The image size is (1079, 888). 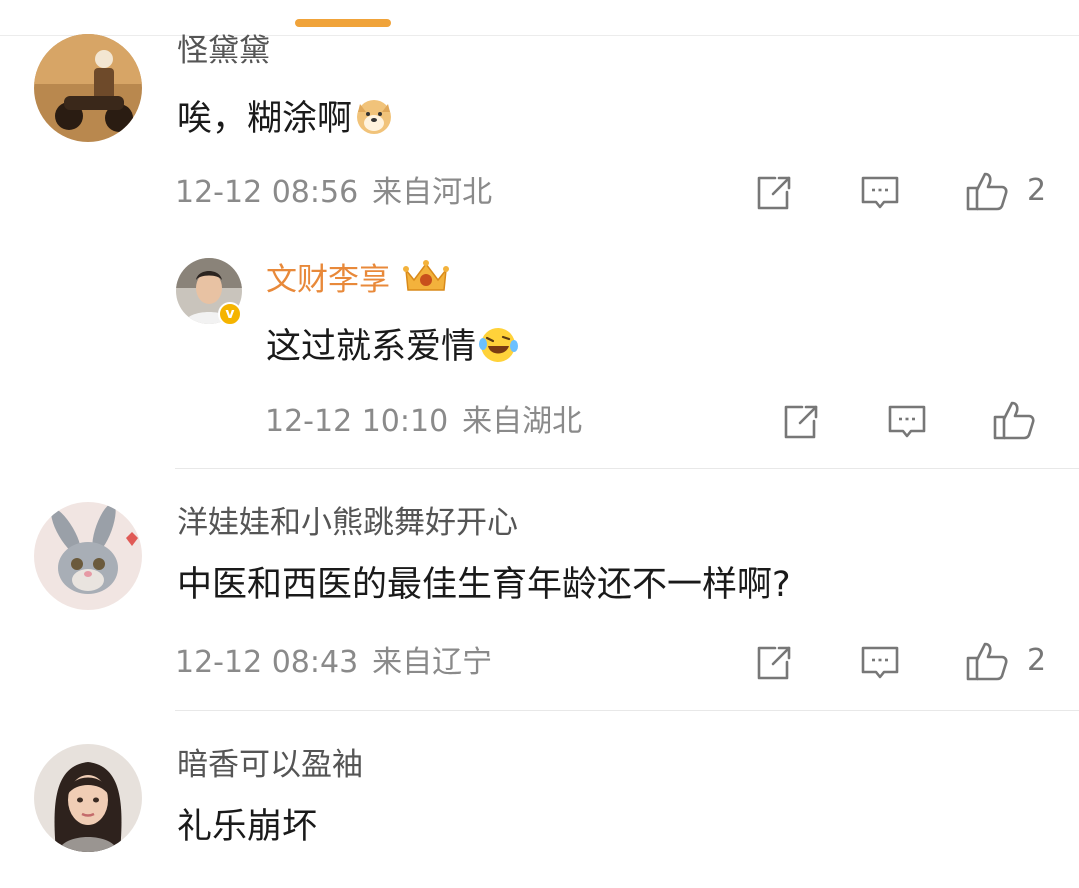 I want to click on reply-meta: 12-12 10:10 来自湖北, so click(x=423, y=421).